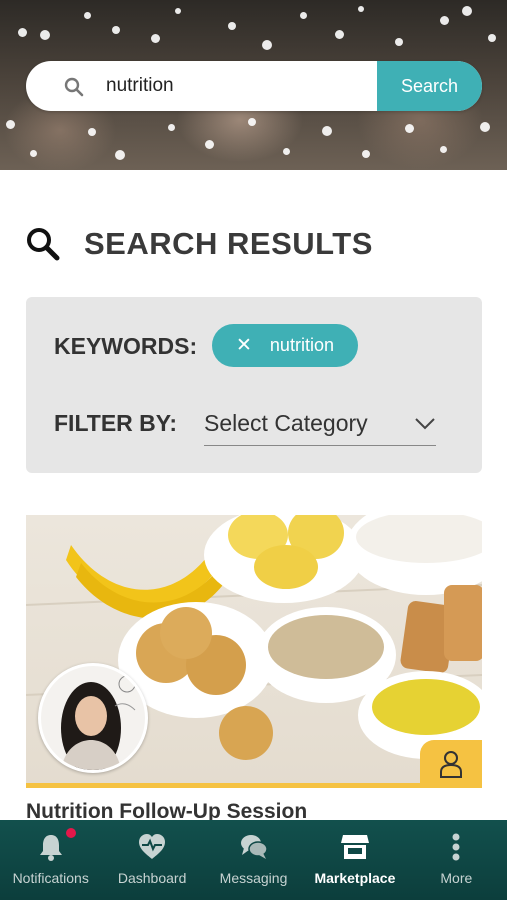 This screenshot has height=900, width=507. What do you see at coordinates (354, 847) in the screenshot?
I see `storefront-icon` at bounding box center [354, 847].